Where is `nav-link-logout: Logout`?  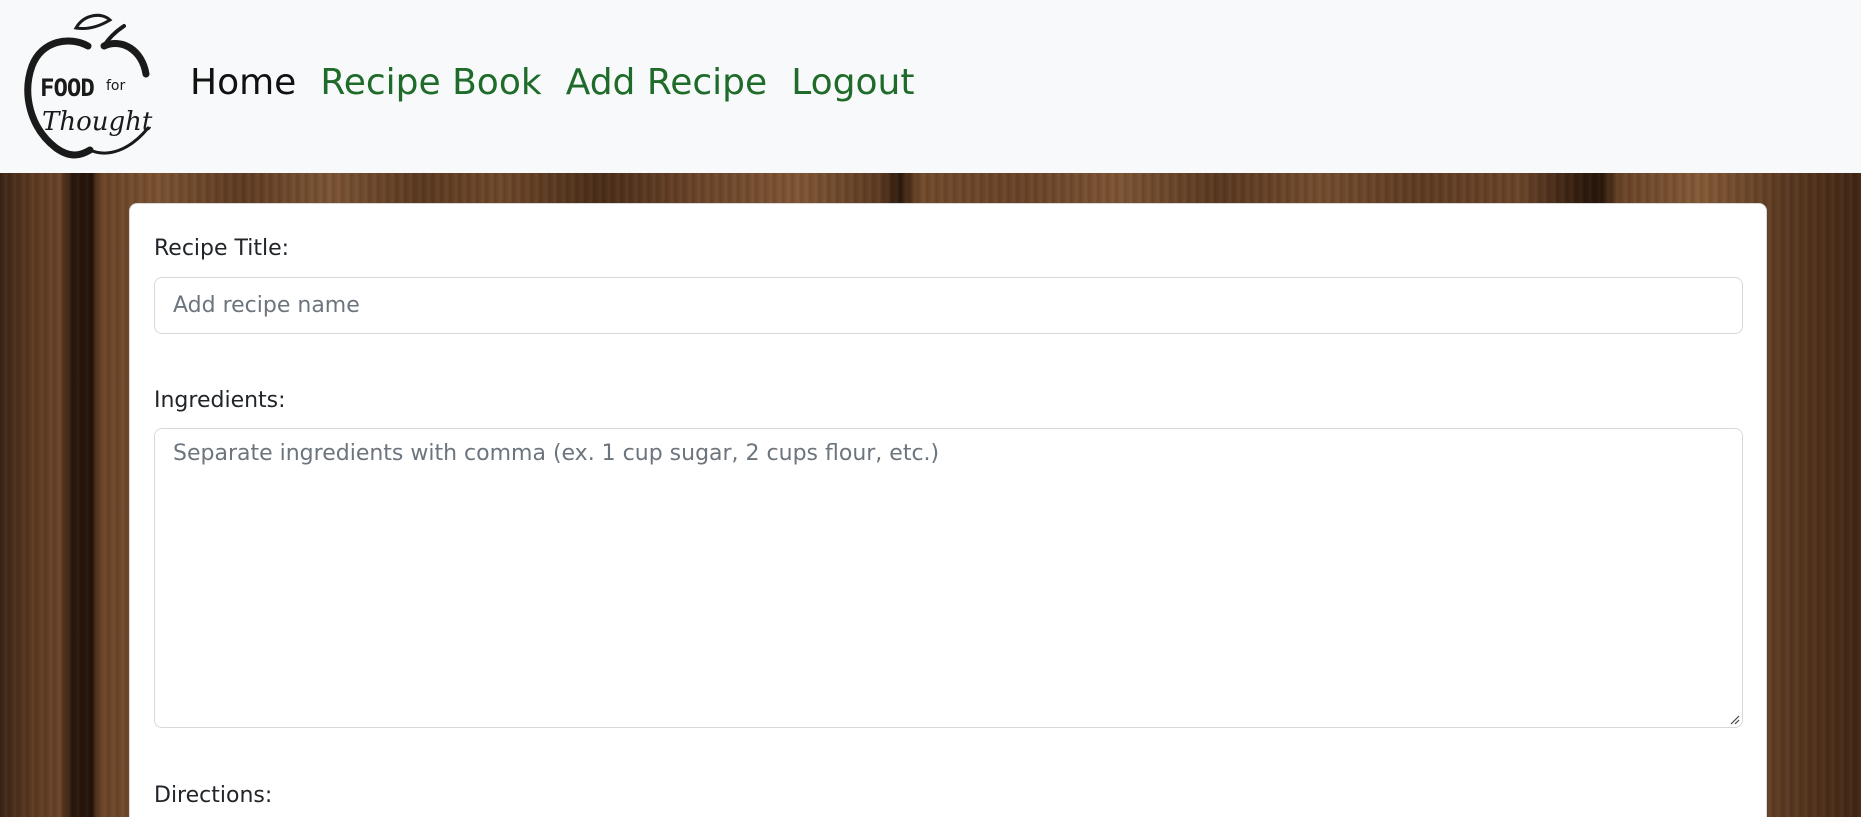 nav-link-logout: Logout is located at coordinates (852, 82).